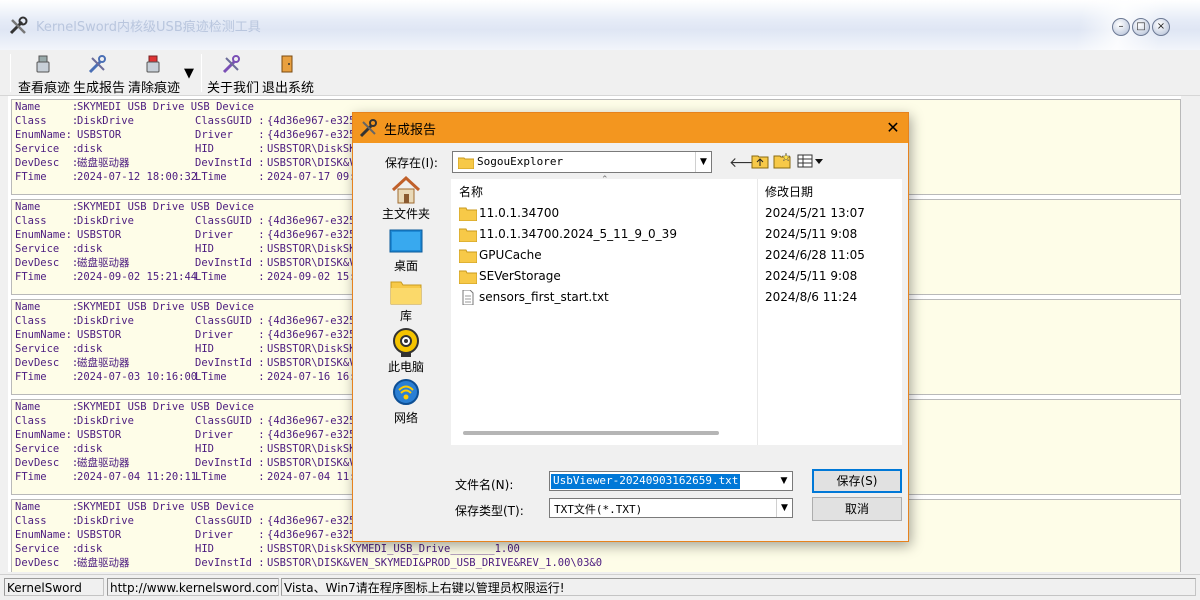 The width and height of the screenshot is (1200, 600). I want to click on toolbar-separator, so click(10, 73).